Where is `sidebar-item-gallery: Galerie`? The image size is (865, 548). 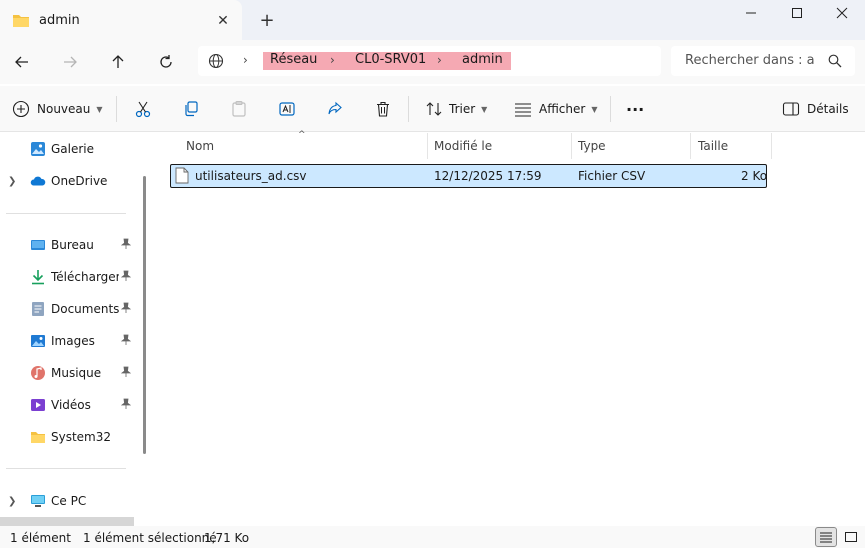
sidebar-item-gallery: Galerie is located at coordinates (70, 149).